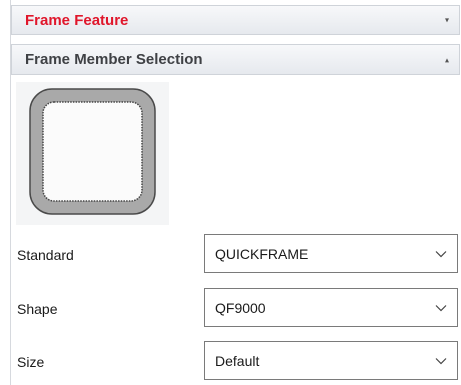 The height and width of the screenshot is (385, 461). I want to click on rounded-square-profile-icon, so click(92, 151).